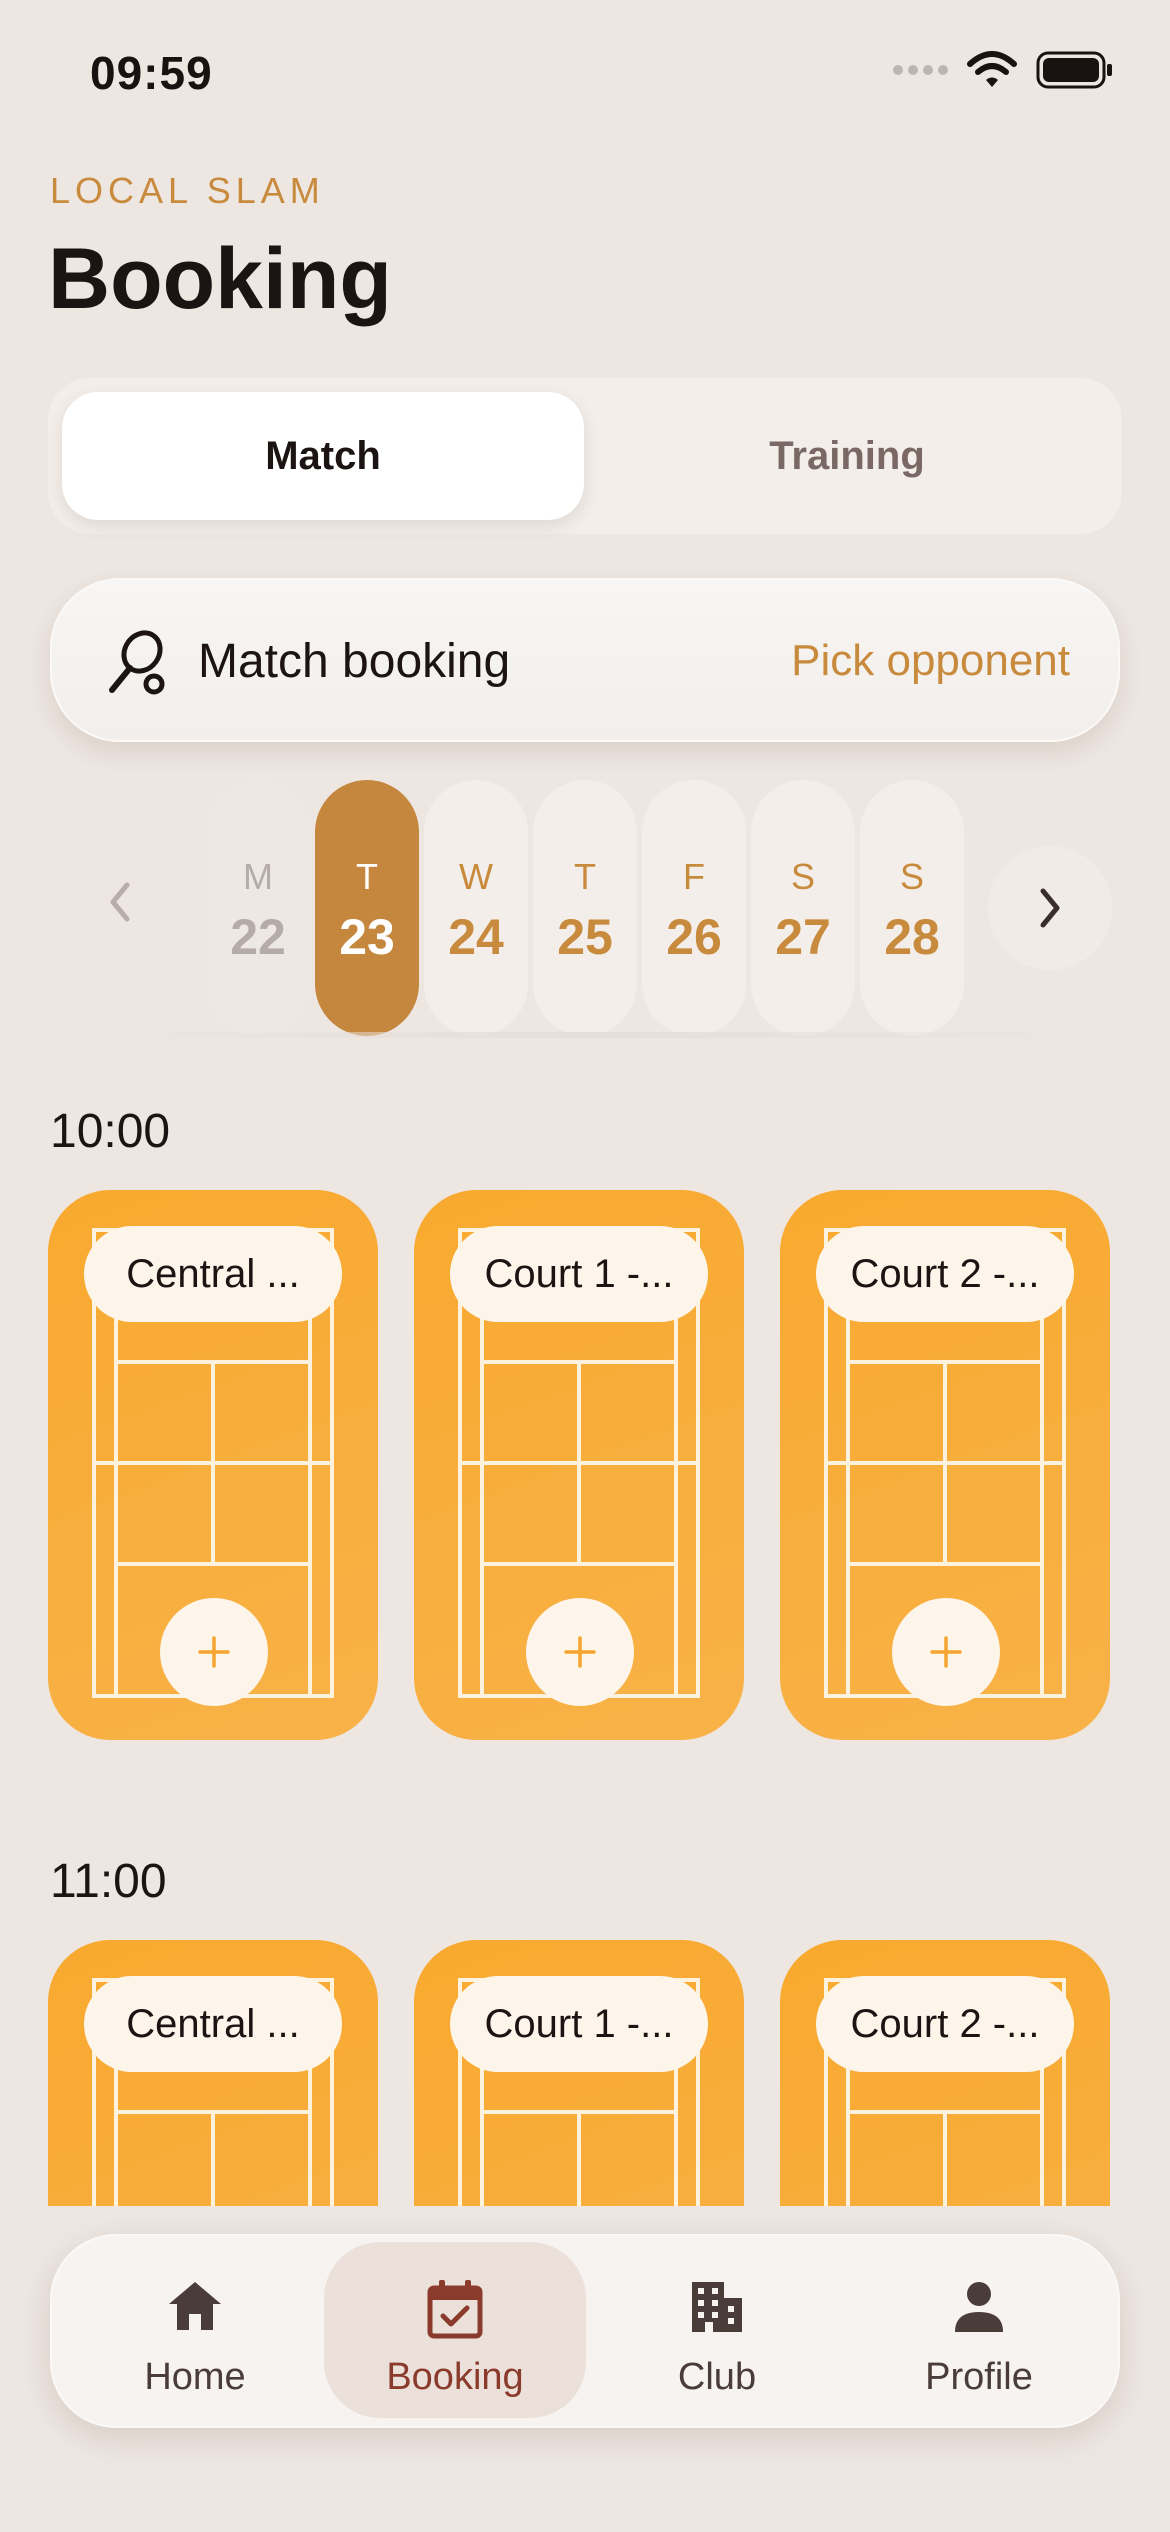  What do you see at coordinates (455, 2377) in the screenshot?
I see `tab-label: Booking` at bounding box center [455, 2377].